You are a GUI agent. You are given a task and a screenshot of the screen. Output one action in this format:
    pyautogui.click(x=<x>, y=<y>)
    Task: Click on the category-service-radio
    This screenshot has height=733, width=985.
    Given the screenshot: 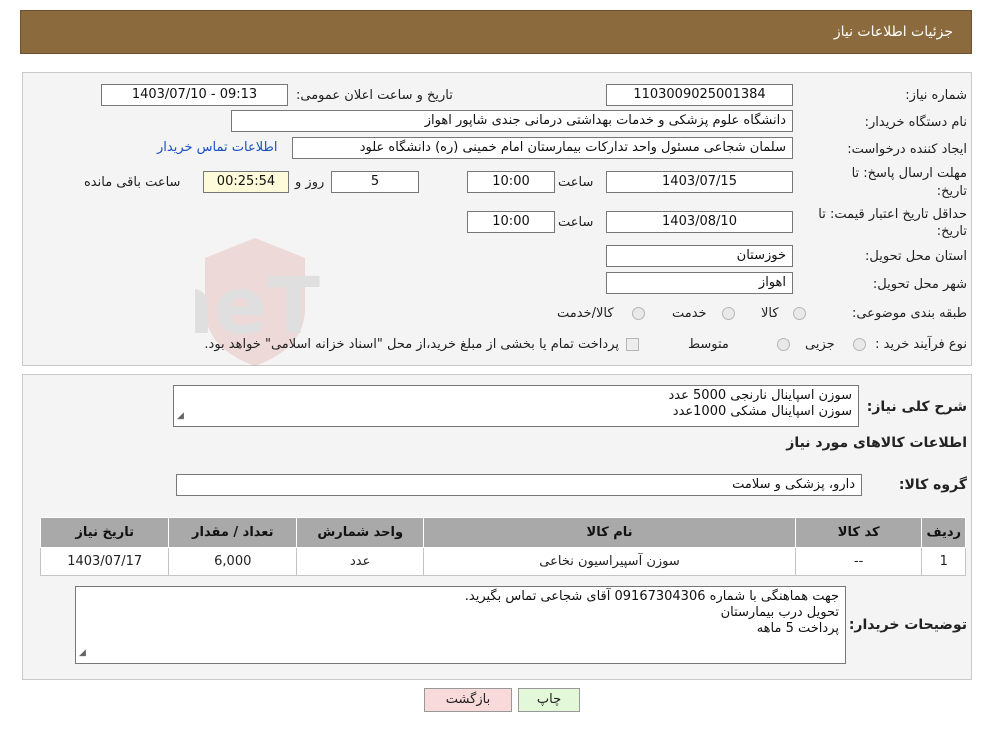 What is the action you would take?
    pyautogui.click(x=728, y=313)
    